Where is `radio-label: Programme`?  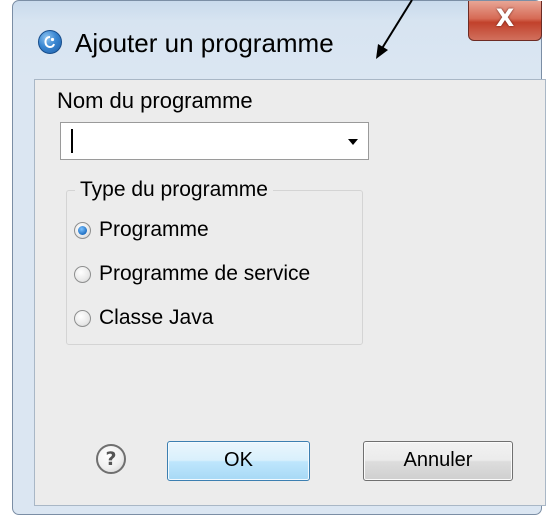 radio-label: Programme is located at coordinates (154, 229).